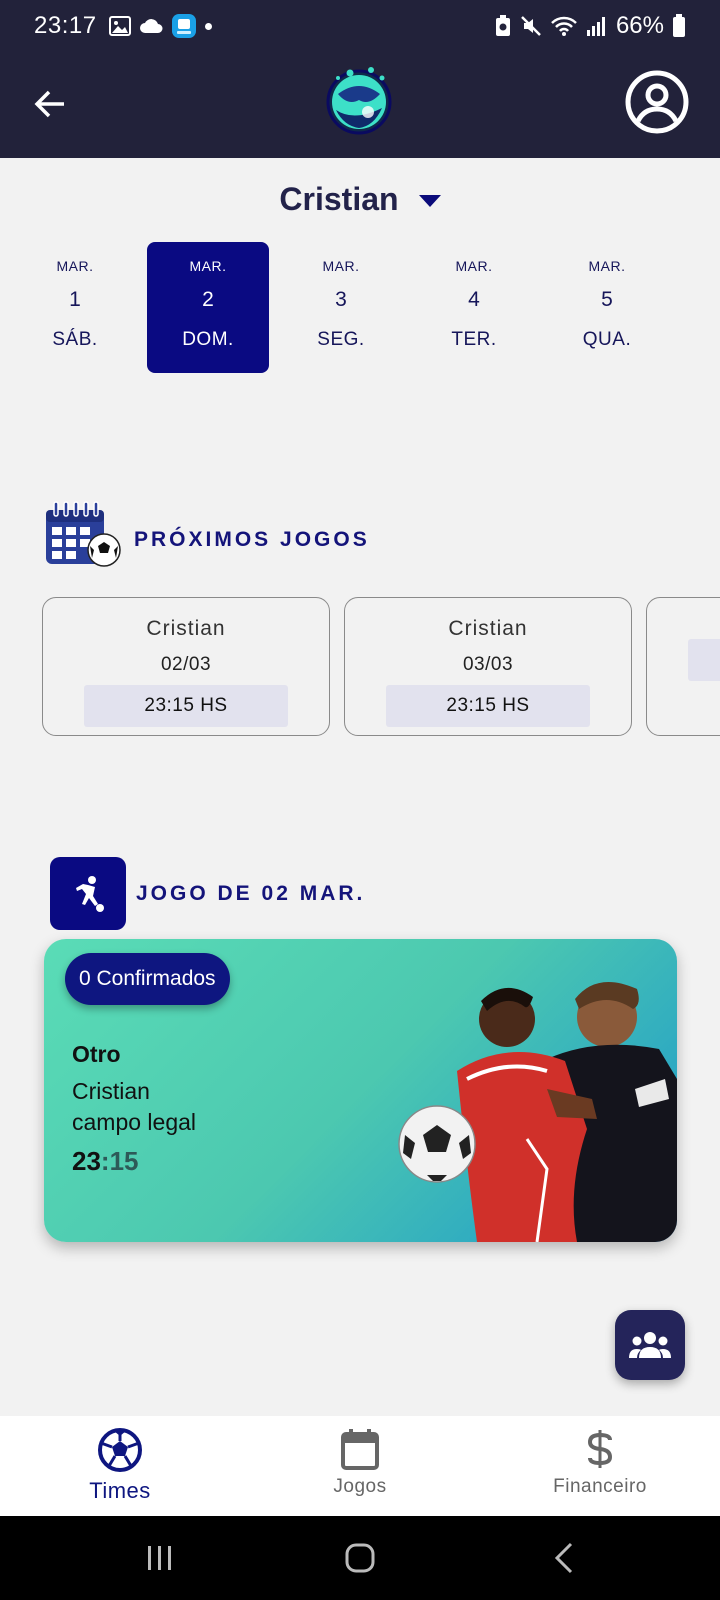 This screenshot has height=1600, width=720. Describe the element at coordinates (360, 1486) in the screenshot. I see `nav-label-jogos: Jogos` at that location.